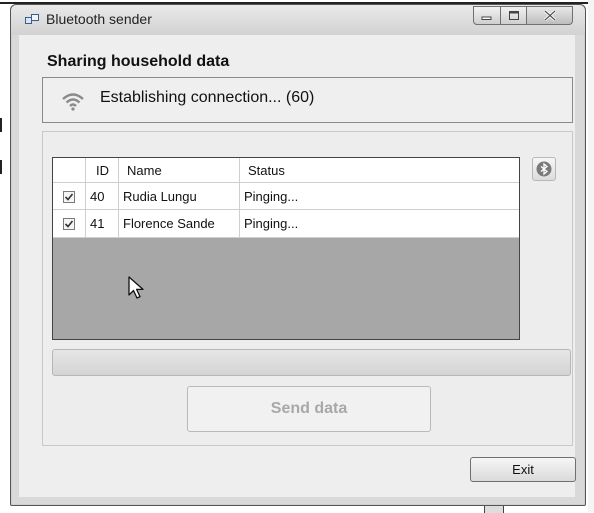 The image size is (594, 513). What do you see at coordinates (311, 362) in the screenshot?
I see `transfer-progress-bar` at bounding box center [311, 362].